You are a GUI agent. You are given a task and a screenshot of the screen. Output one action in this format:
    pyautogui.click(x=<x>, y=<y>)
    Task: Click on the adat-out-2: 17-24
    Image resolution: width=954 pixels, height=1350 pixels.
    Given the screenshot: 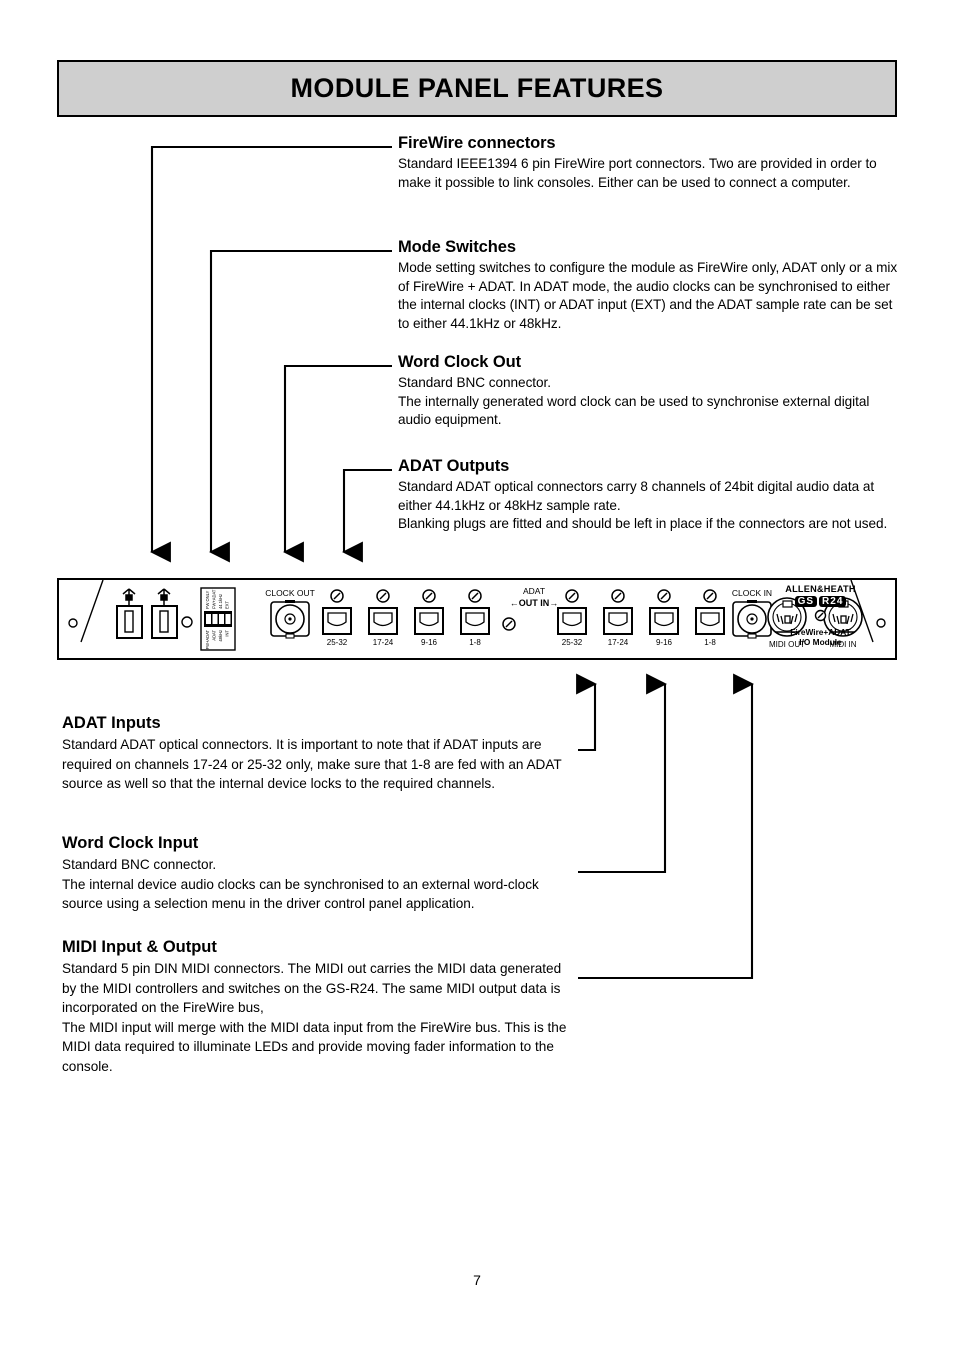 What is the action you would take?
    pyautogui.click(x=383, y=618)
    